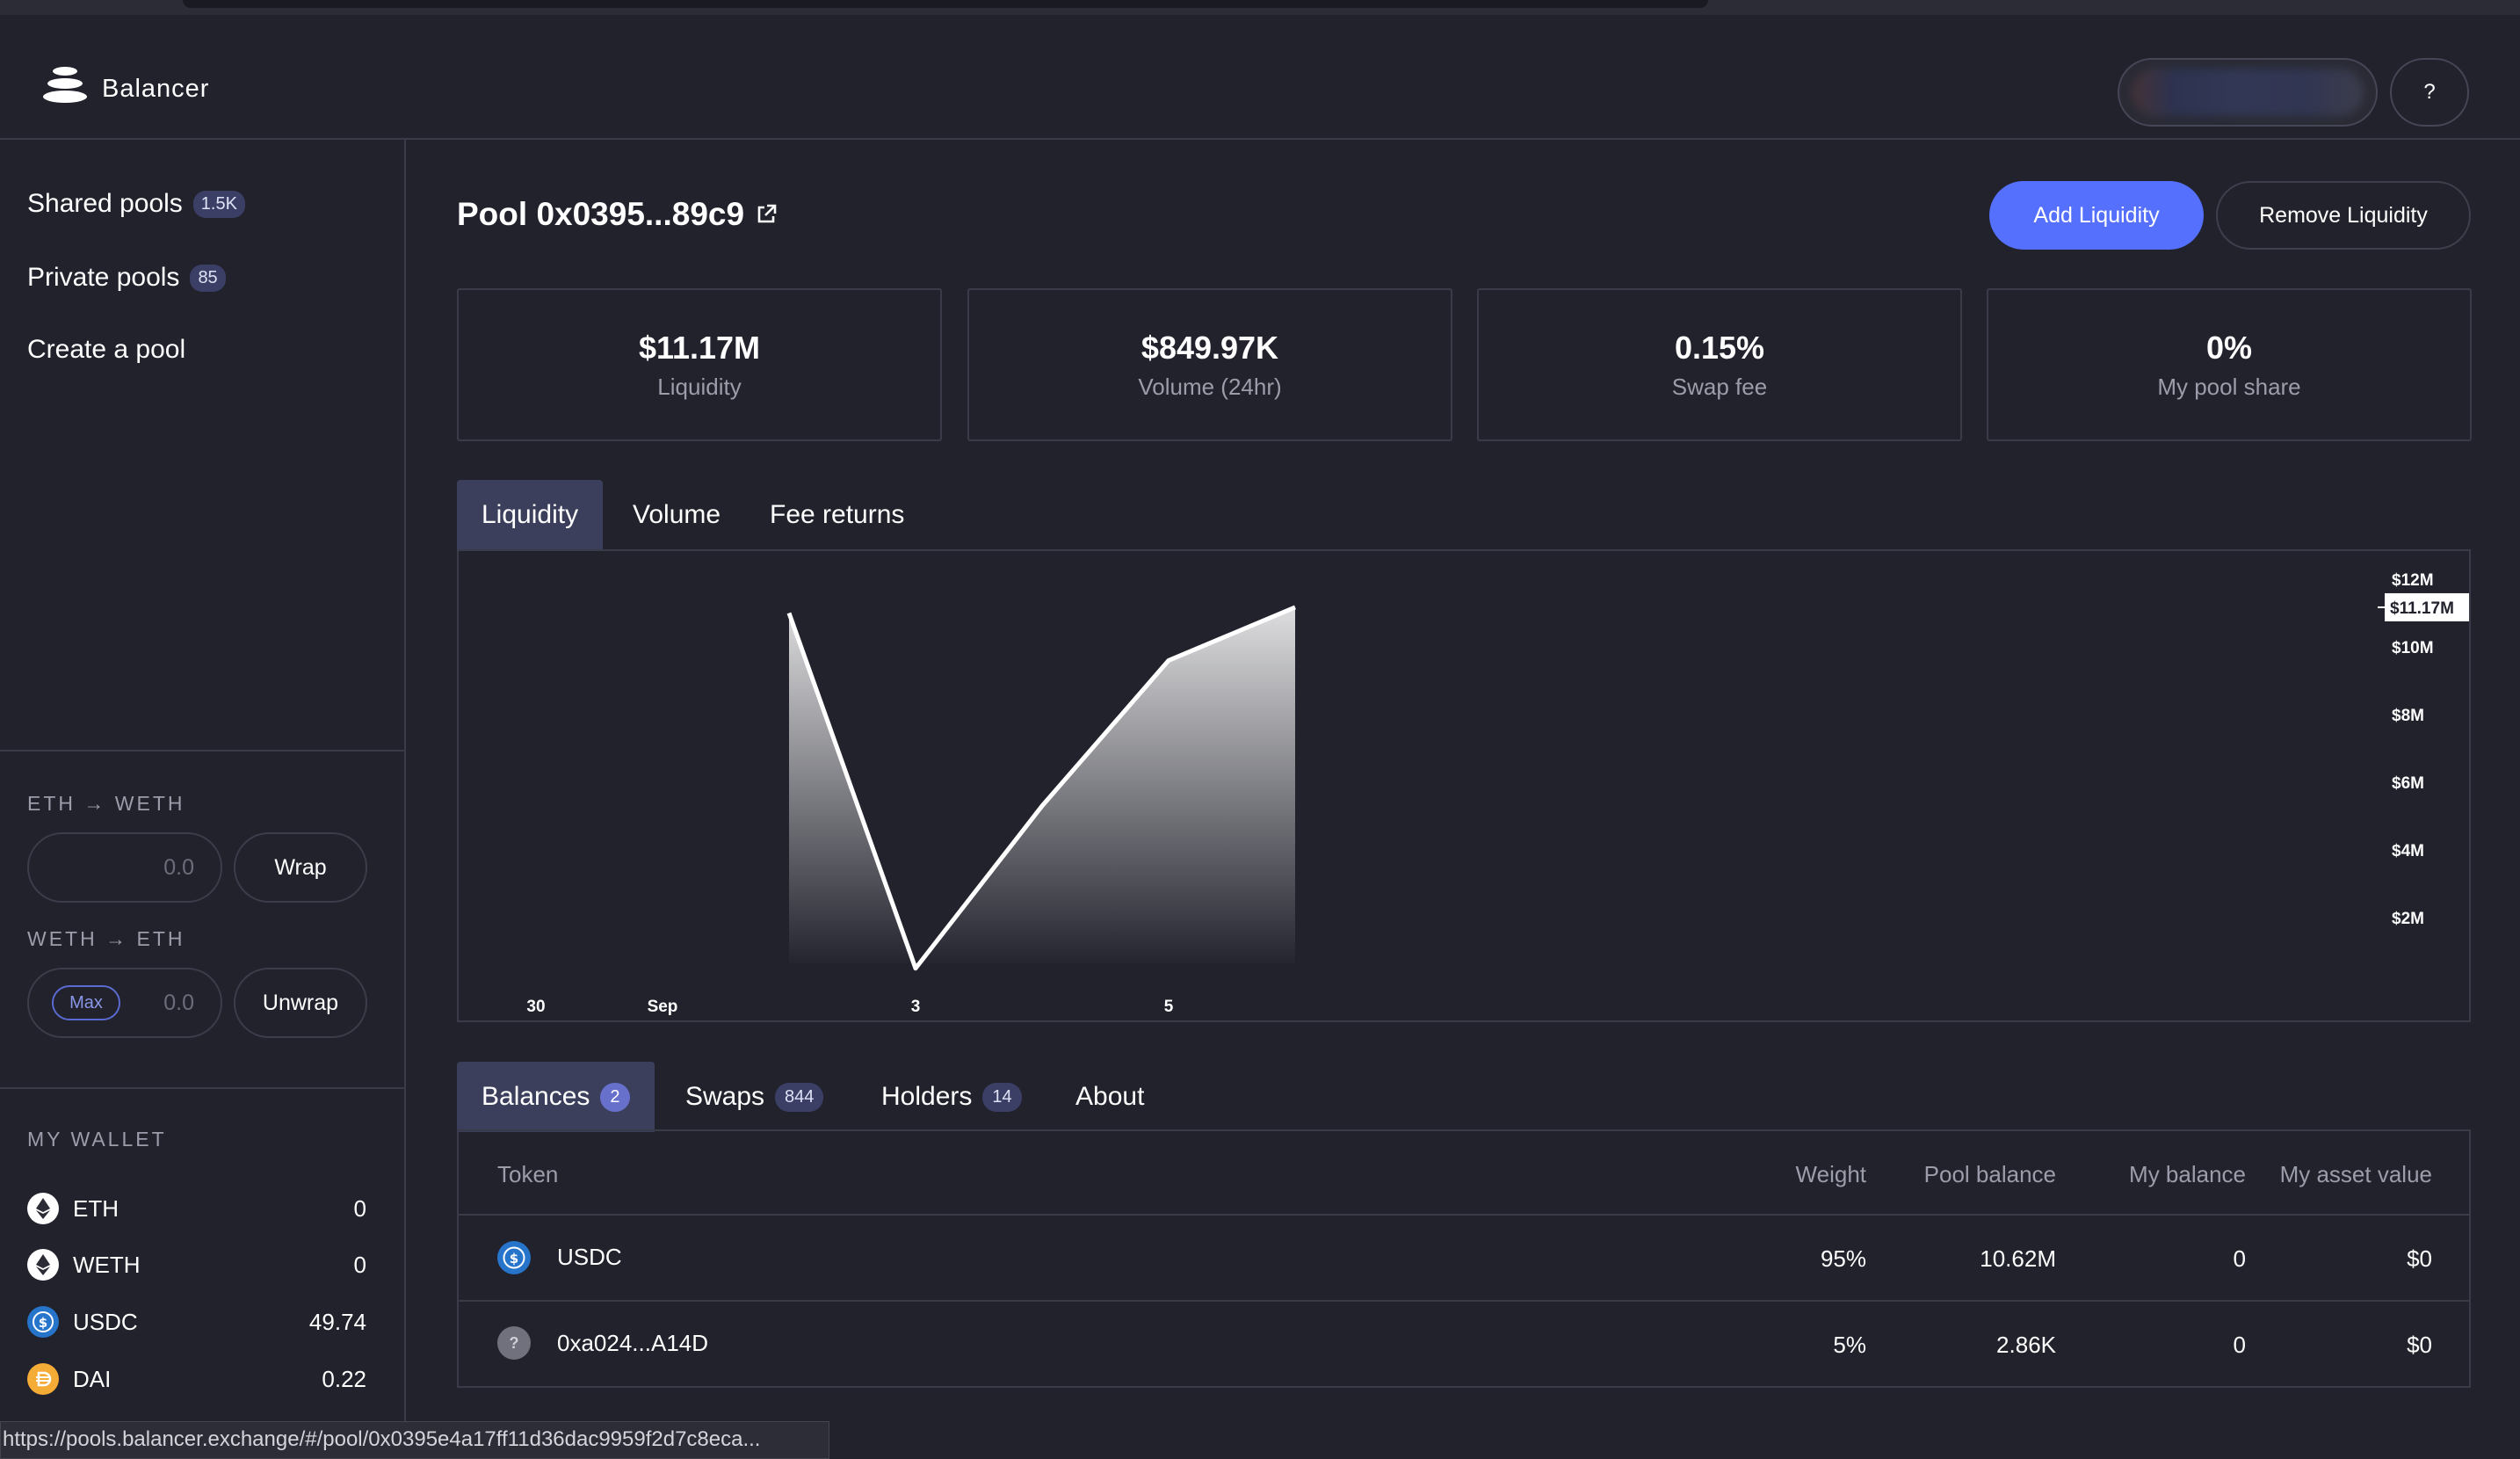 The height and width of the screenshot is (1459, 2520). Describe the element at coordinates (536, 1096) in the screenshot. I see `tab-label: Balances` at that location.